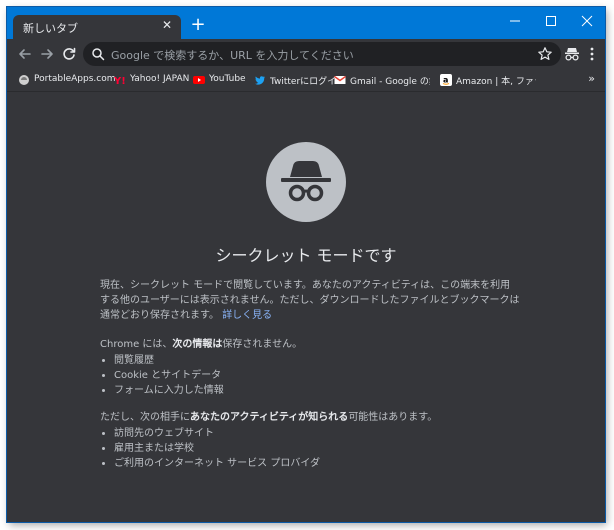 Image resolution: width=614 pixels, height=530 pixels. Describe the element at coordinates (169, 375) in the screenshot. I see `list-item: Cookie とサイトデータ` at that location.